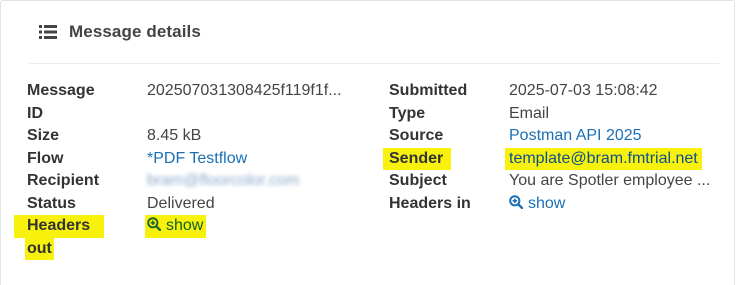 The height and width of the screenshot is (285, 752). What do you see at coordinates (603, 158) in the screenshot?
I see `sender-link: template@bram.fmtrial.net` at bounding box center [603, 158].